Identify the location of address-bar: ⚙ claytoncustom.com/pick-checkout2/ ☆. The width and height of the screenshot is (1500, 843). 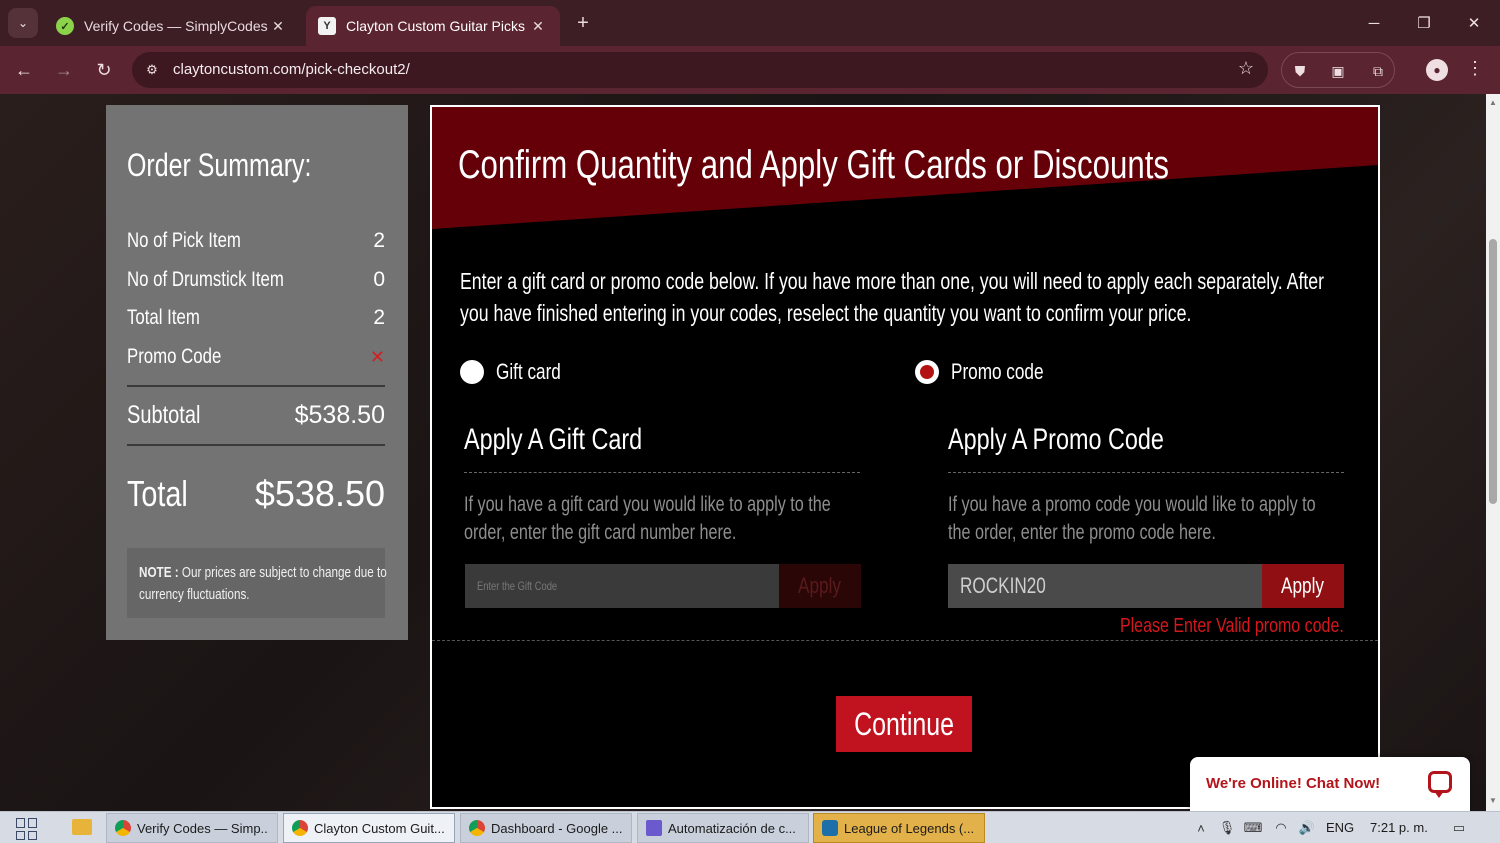
(700, 70).